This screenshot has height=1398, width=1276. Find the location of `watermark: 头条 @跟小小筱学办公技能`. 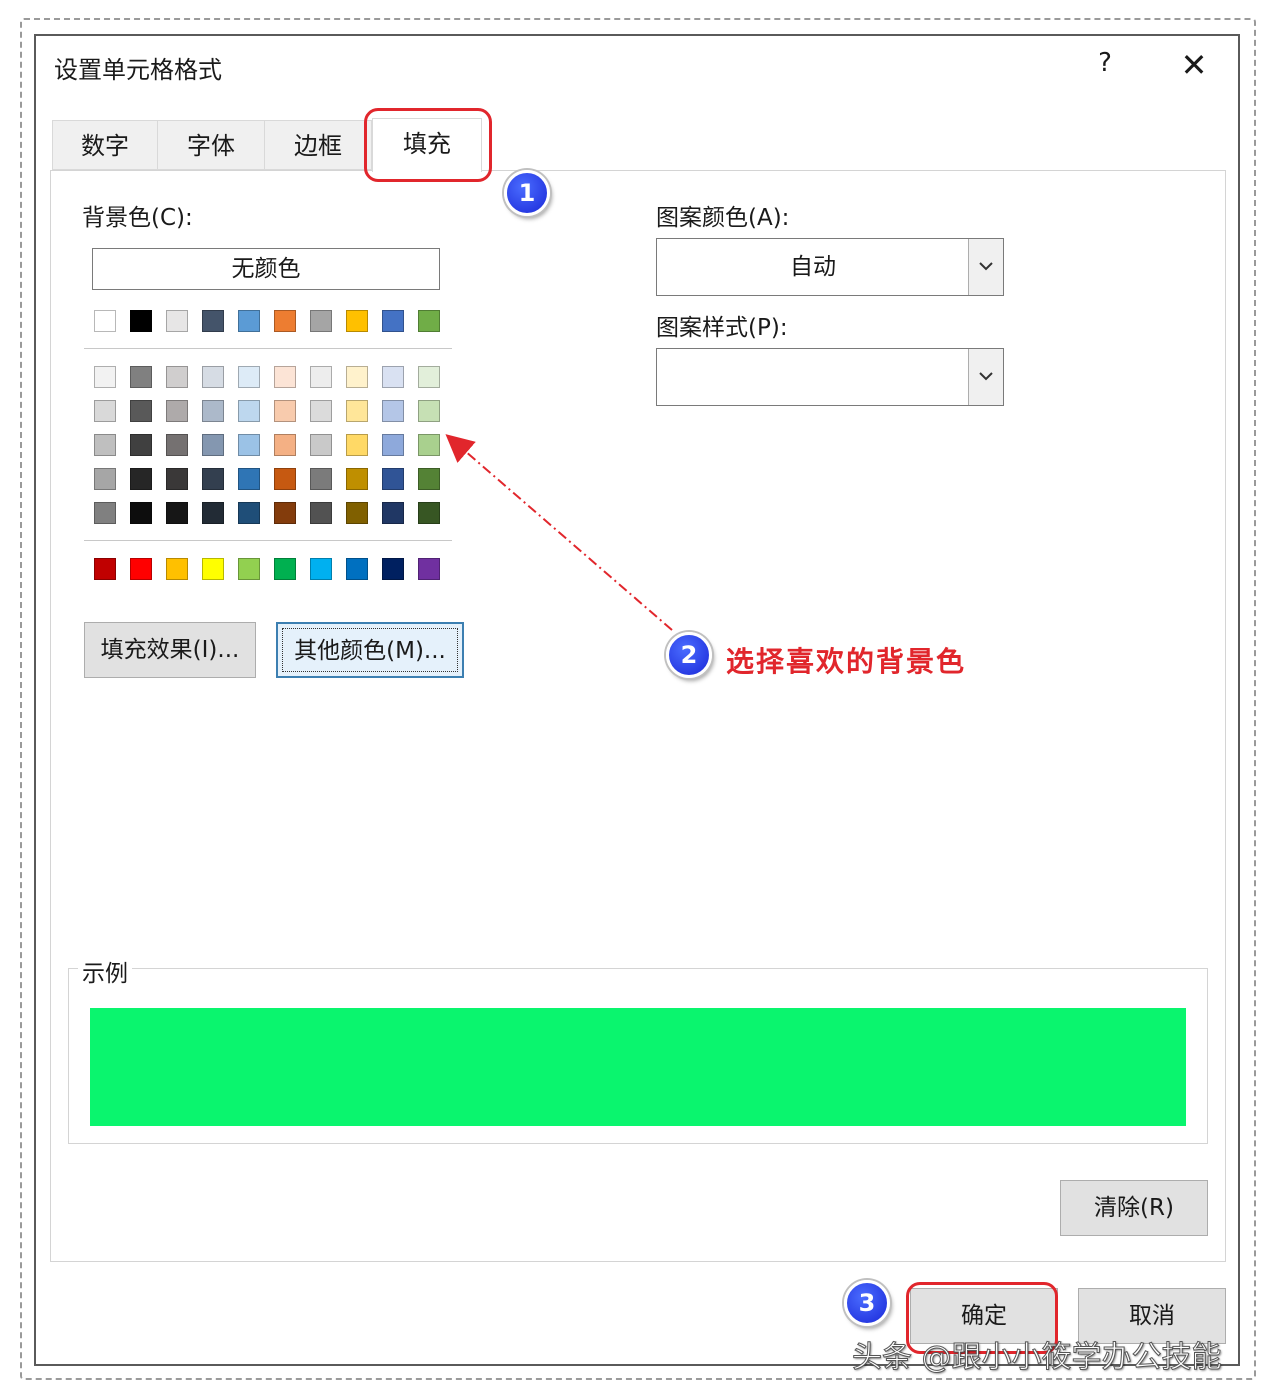

watermark: 头条 @跟小小筱学办公技能 is located at coordinates (1037, 1358).